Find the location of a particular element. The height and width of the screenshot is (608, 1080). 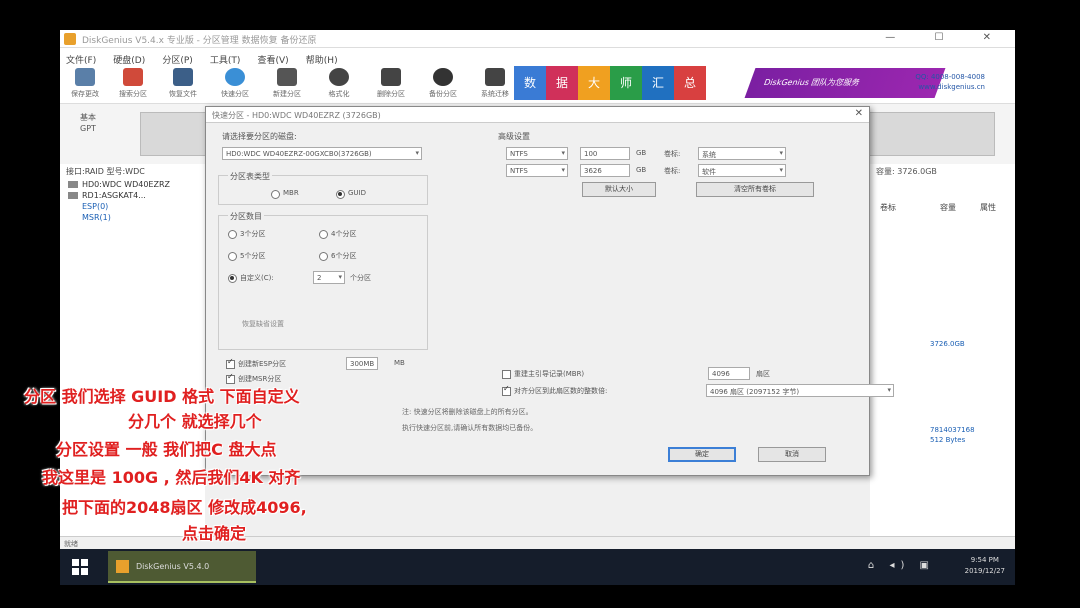

guid-radio: GUID is located at coordinates (351, 194).